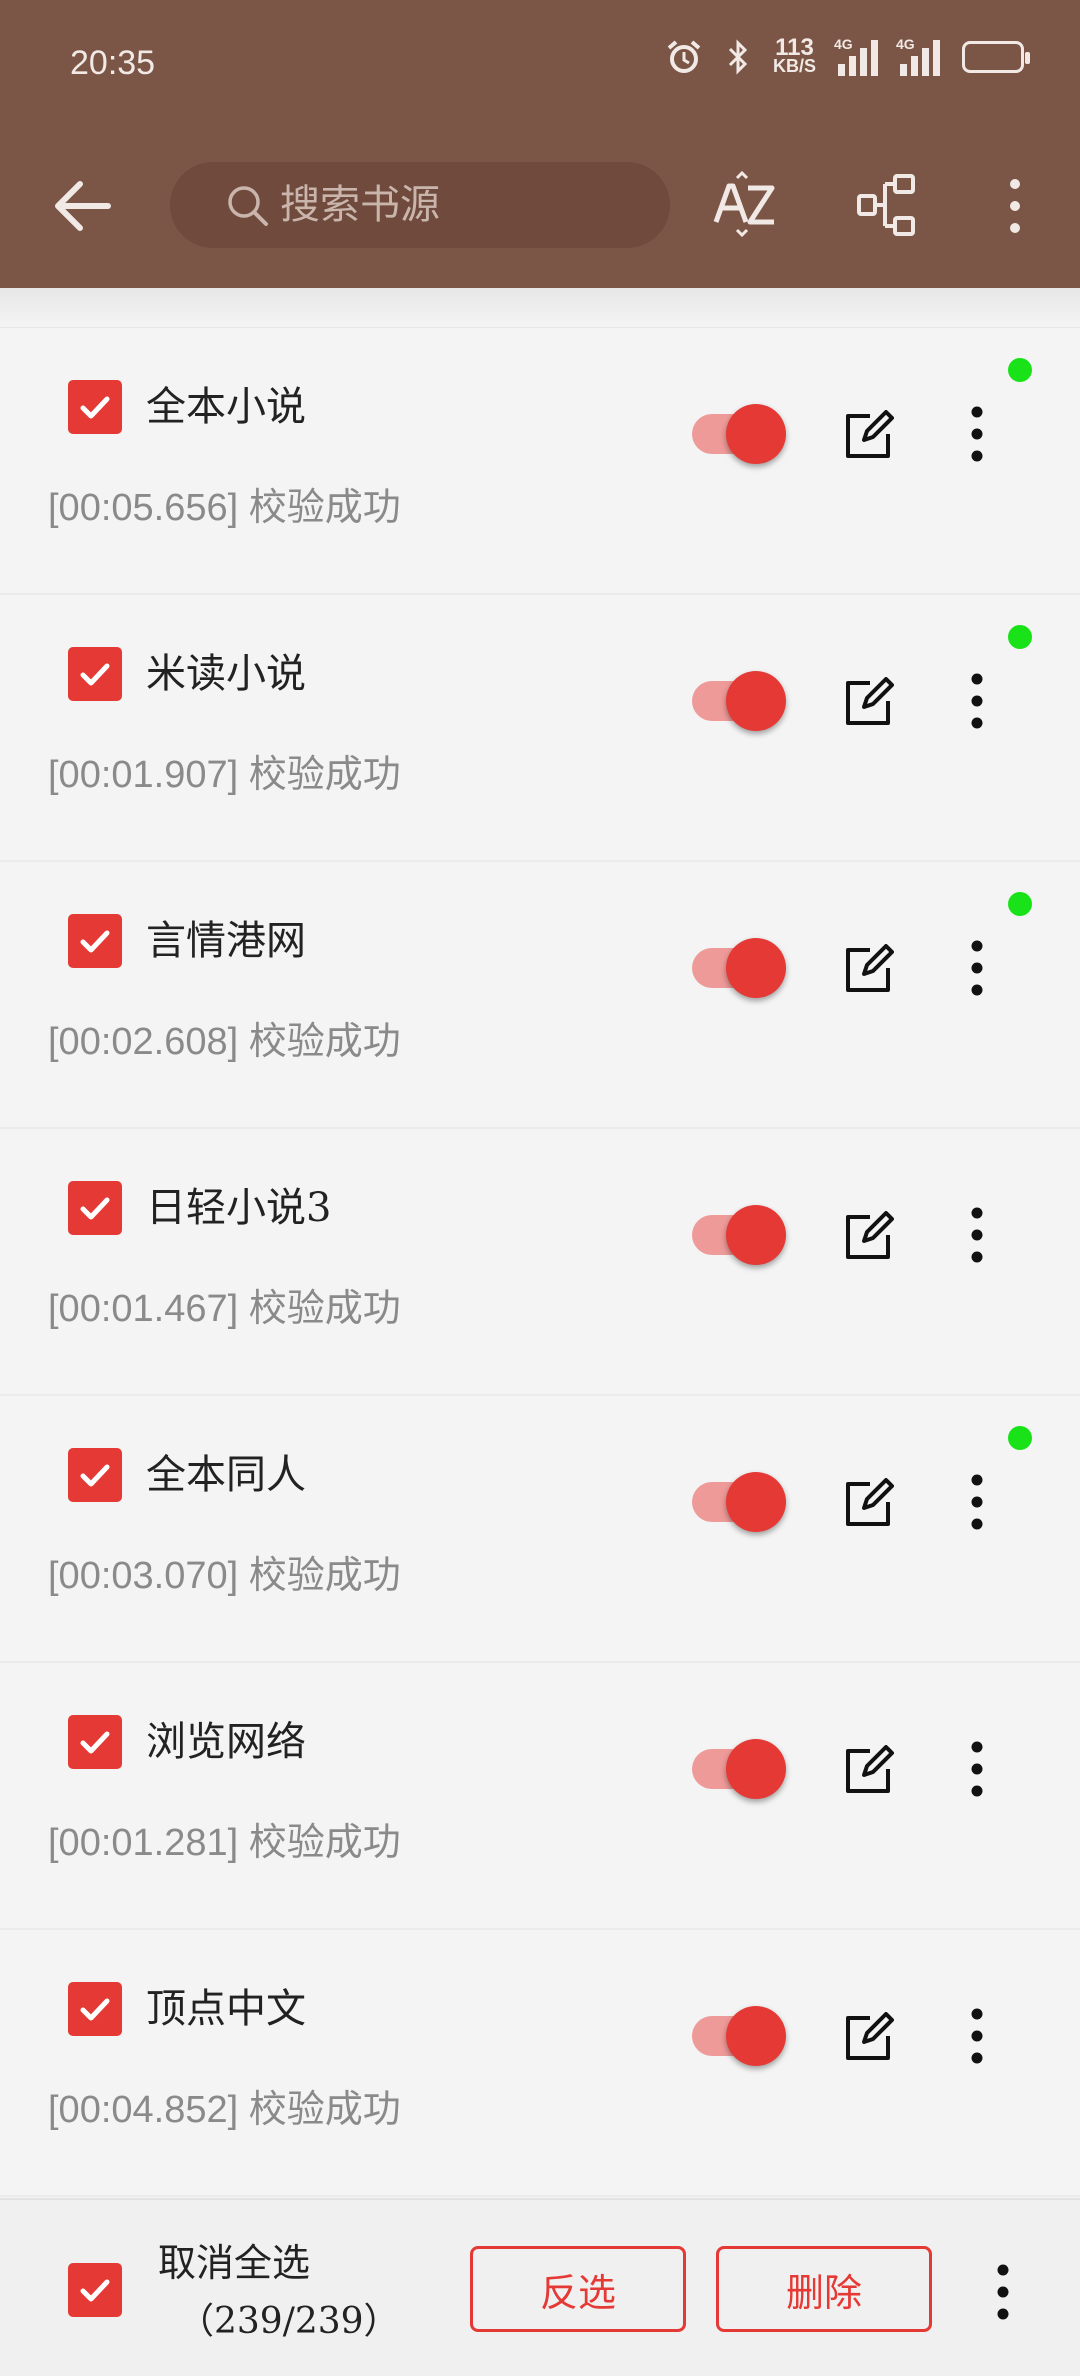 The width and height of the screenshot is (1080, 2376). Describe the element at coordinates (540, 995) in the screenshot. I see `source-item: 言情港网 [00:02.608] 校验成功` at that location.